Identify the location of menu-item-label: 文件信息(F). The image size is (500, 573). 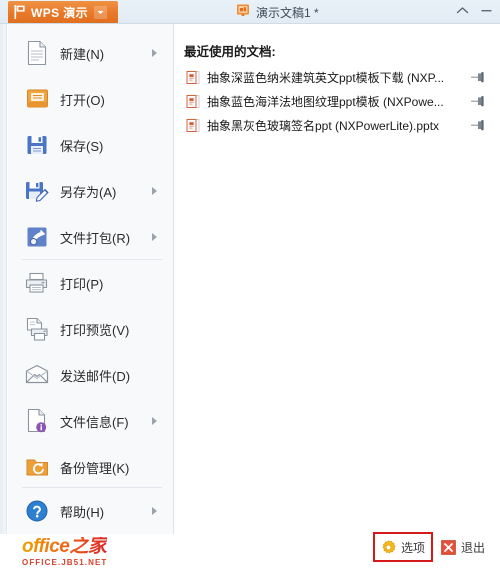
(94, 422).